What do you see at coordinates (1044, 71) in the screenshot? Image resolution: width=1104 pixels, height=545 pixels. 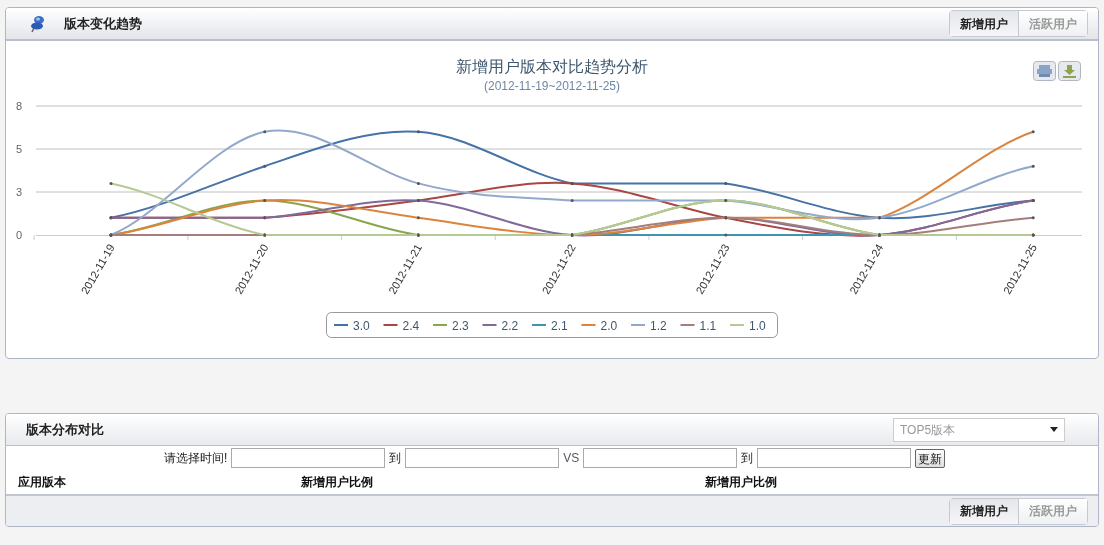 I see `print-button` at bounding box center [1044, 71].